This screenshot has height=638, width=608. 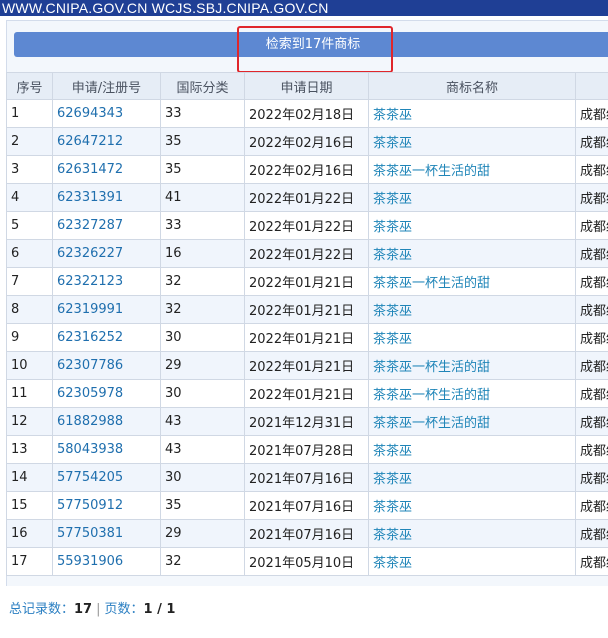 What do you see at coordinates (29, 281) in the screenshot?
I see `row-index: 7` at bounding box center [29, 281].